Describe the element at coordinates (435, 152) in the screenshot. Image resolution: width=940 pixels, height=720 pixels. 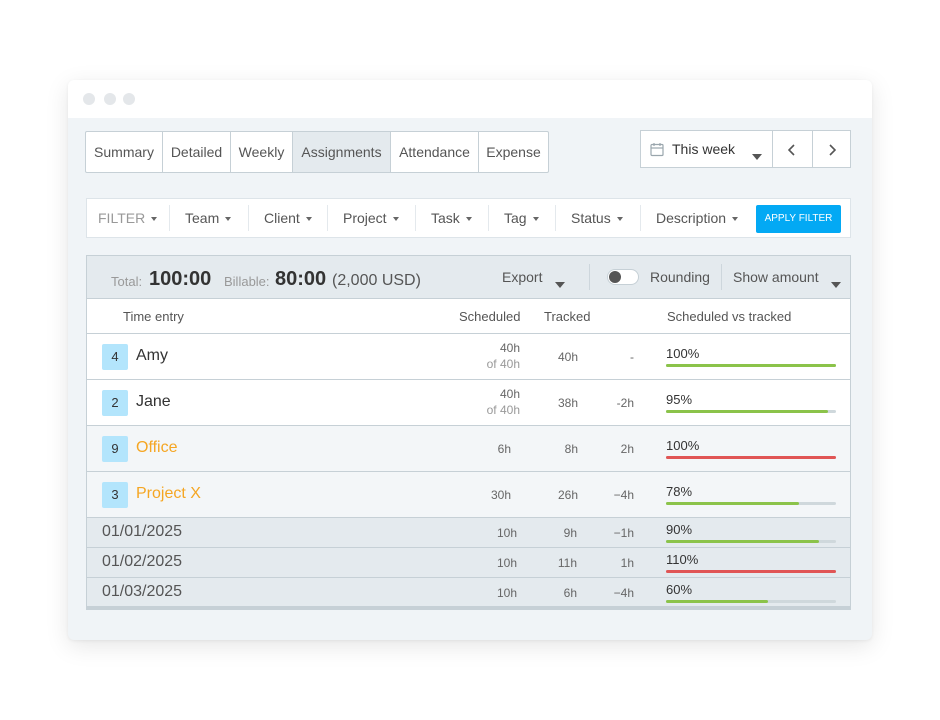
I see `tab-attendance: Attendance` at that location.